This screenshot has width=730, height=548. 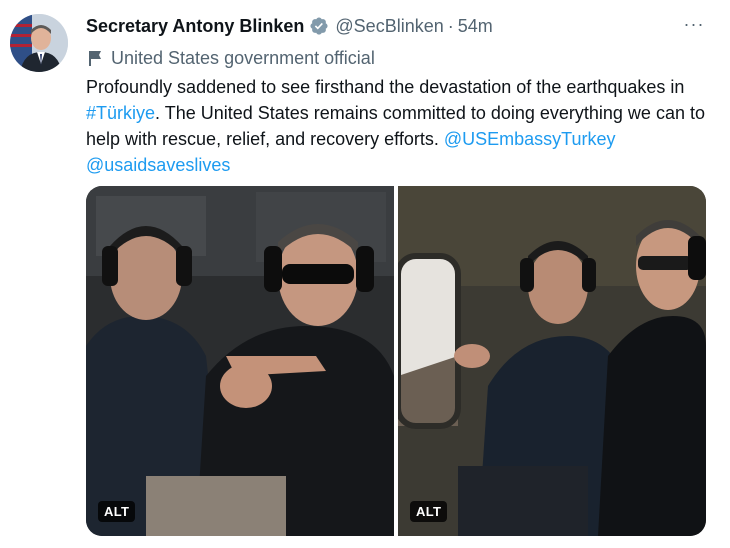 I want to click on timestamp: 54m, so click(x=475, y=26).